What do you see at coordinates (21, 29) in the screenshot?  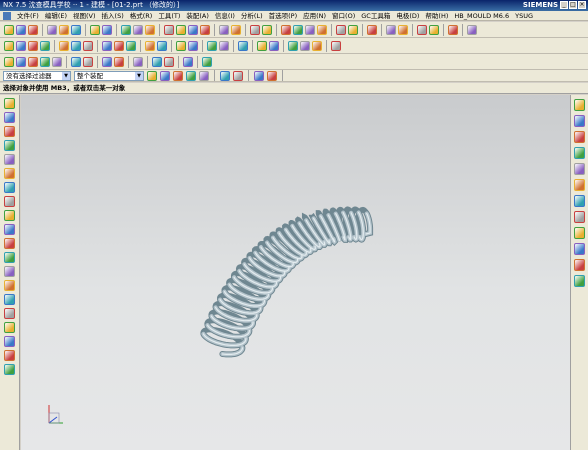 I see `open-icon` at bounding box center [21, 29].